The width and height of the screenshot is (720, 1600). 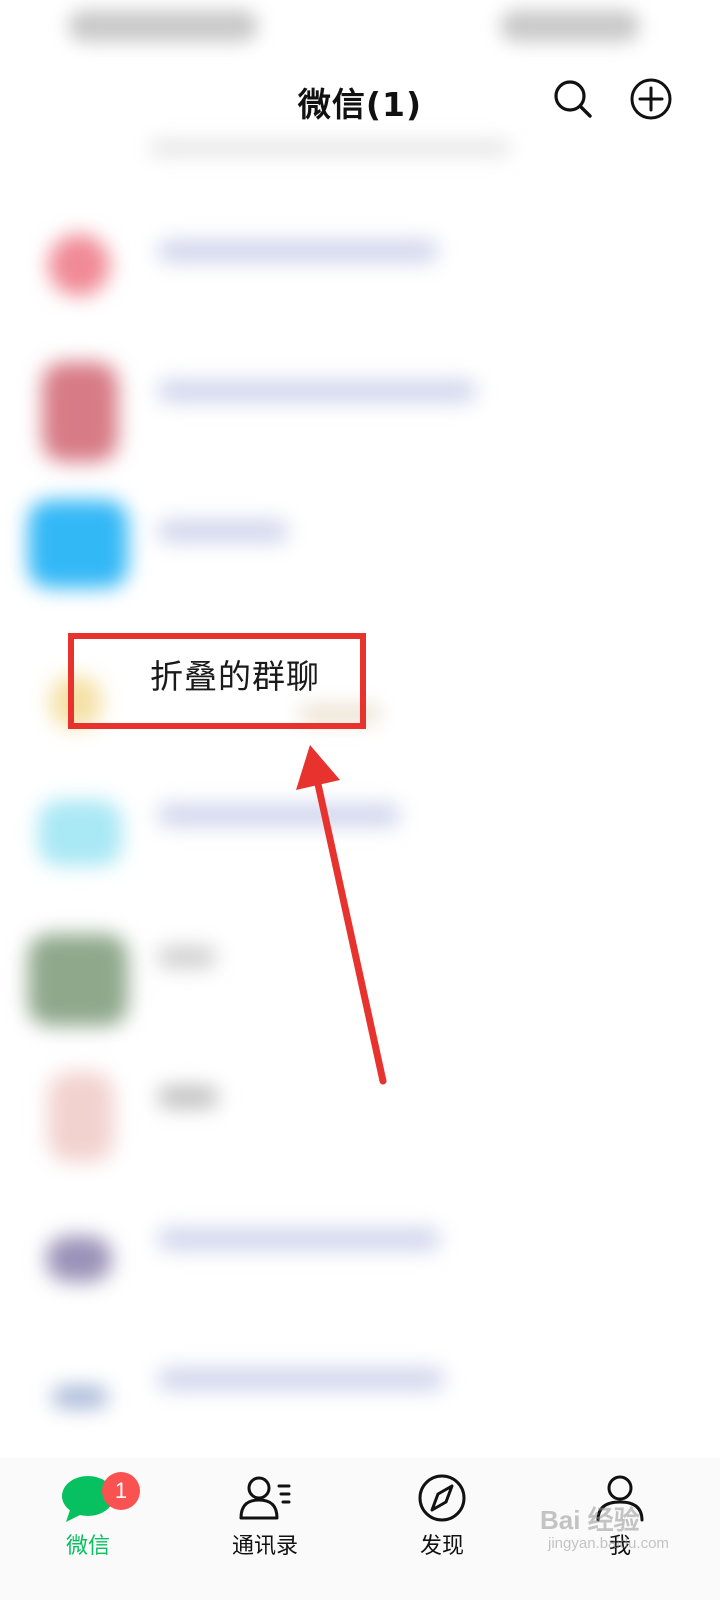 I want to click on watermark: Bai 经验, so click(x=590, y=1520).